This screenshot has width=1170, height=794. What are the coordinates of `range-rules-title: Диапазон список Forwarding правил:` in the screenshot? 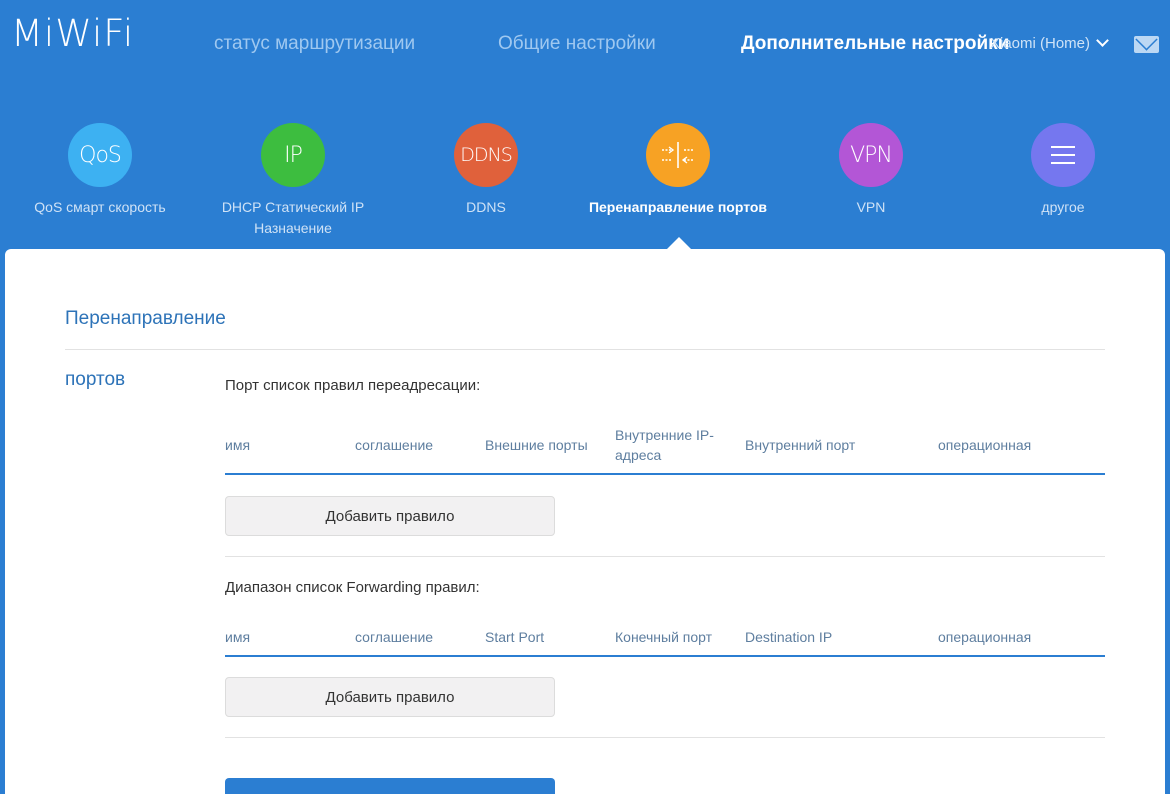 It's located at (352, 587).